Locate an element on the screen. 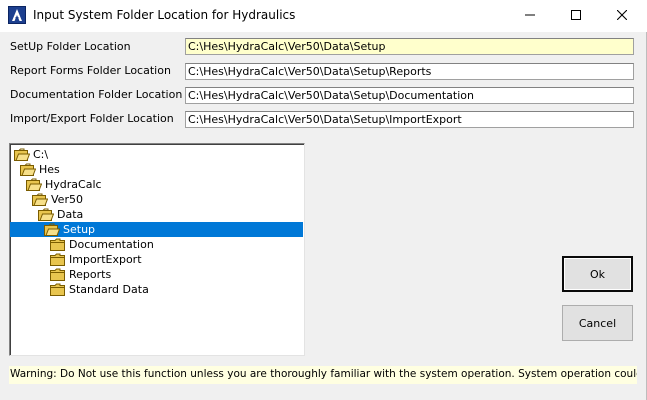 This screenshot has height=400, width=647. report-forms-folder-label: Report Forms Folder Location is located at coordinates (90, 70).